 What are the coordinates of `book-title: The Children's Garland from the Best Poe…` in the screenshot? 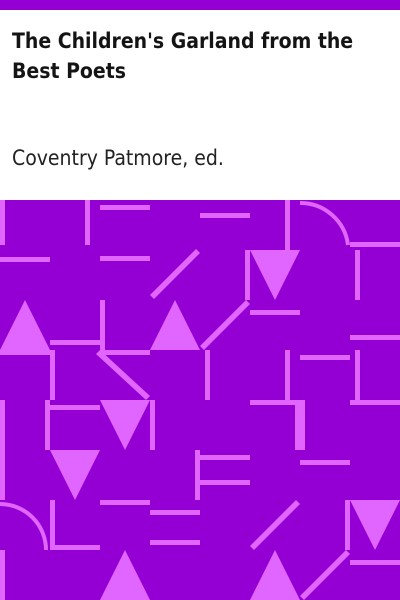 It's located at (183, 56).